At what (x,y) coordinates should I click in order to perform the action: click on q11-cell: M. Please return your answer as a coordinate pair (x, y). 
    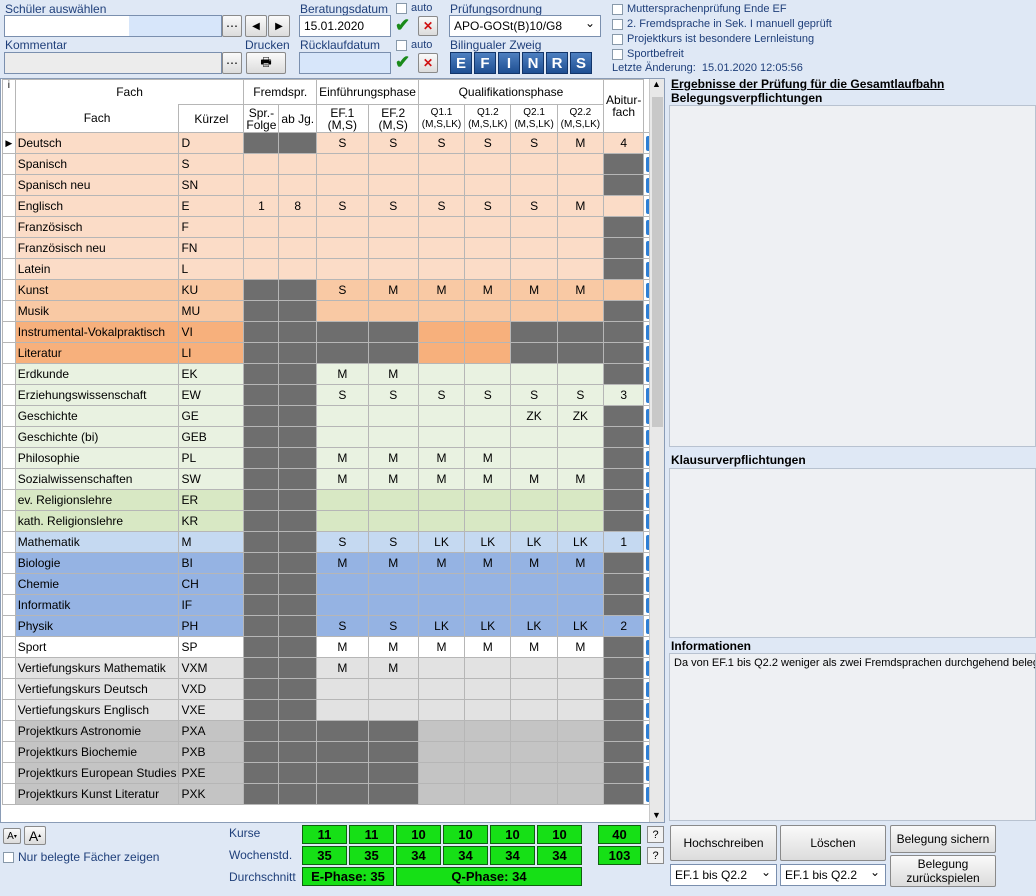
    Looking at the image, I should click on (441, 563).